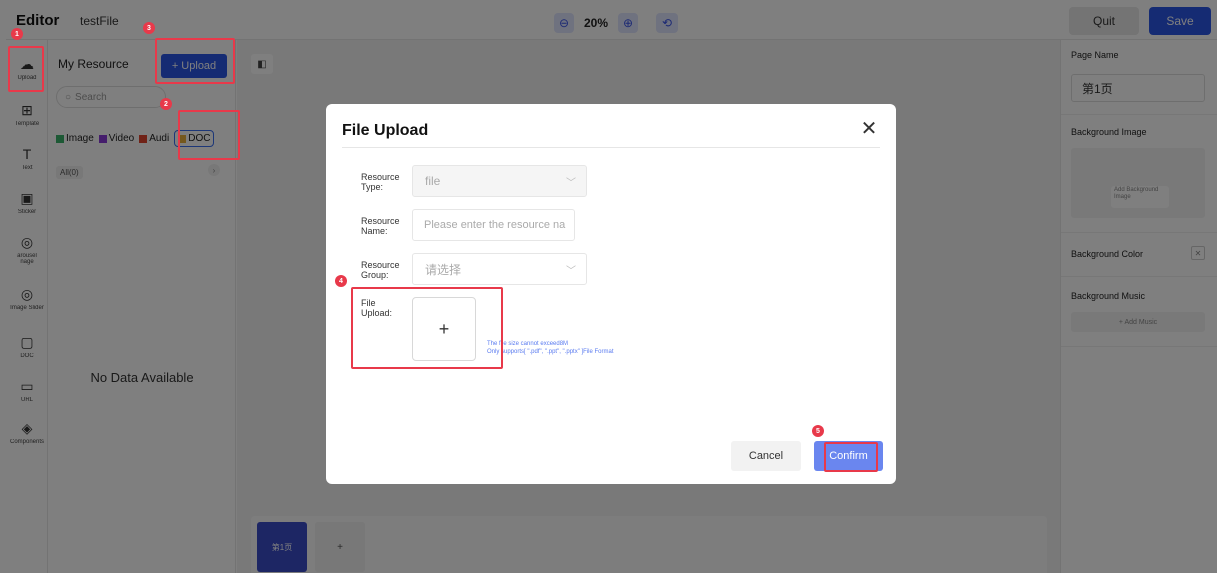  I want to click on highlight-doc-tab, so click(209, 135).